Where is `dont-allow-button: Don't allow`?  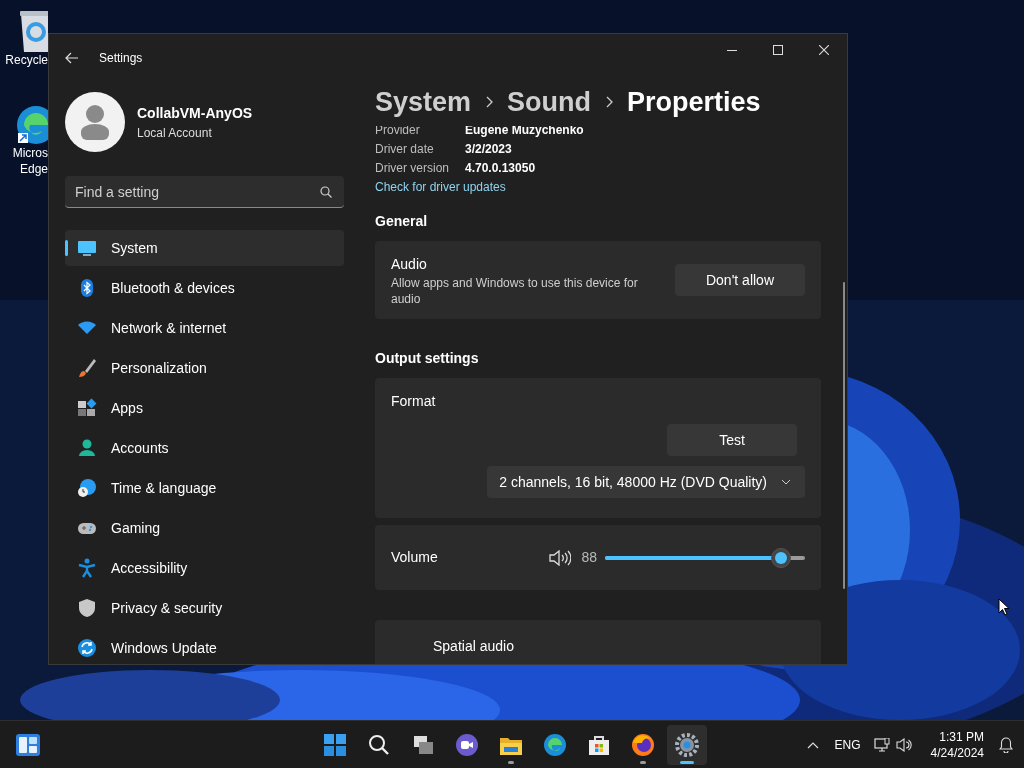 dont-allow-button: Don't allow is located at coordinates (740, 280).